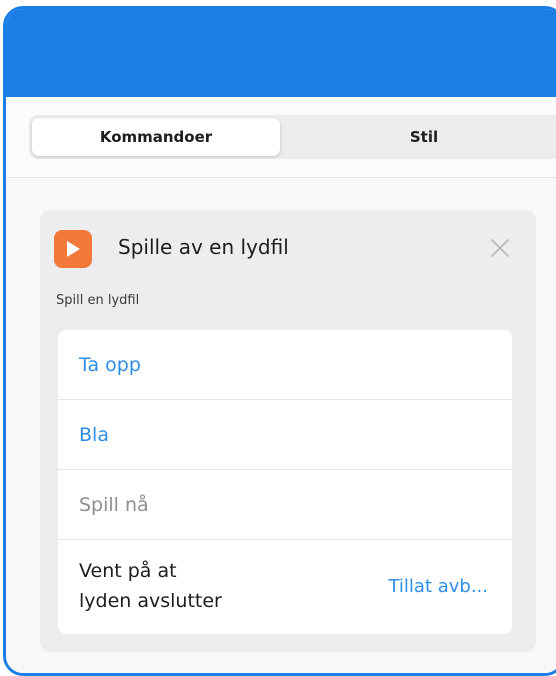 The image size is (556, 676). I want to click on segmented-control: Kommandoer Stil, so click(292, 137).